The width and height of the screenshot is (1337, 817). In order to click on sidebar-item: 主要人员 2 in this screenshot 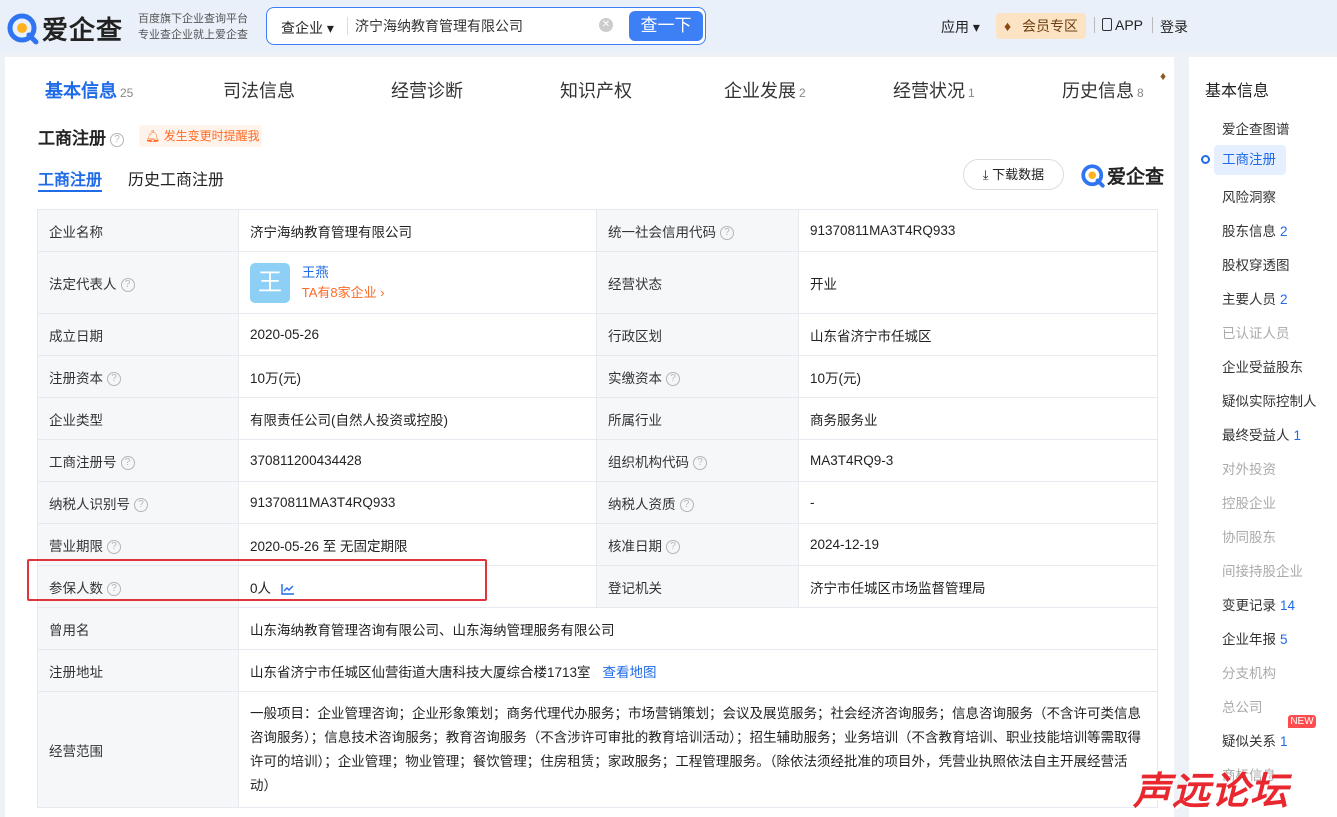, I will do `click(1255, 298)`.